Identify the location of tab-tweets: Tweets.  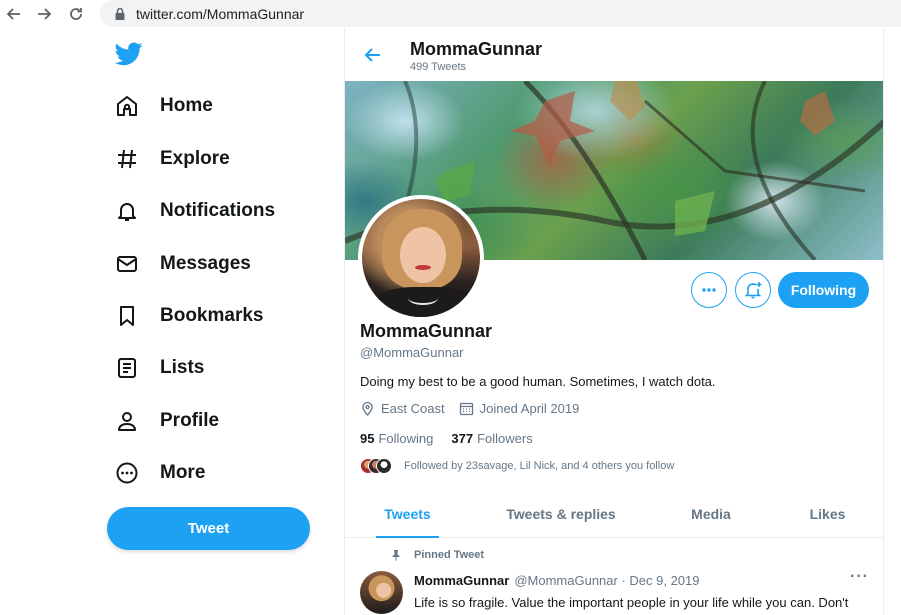
(407, 514).